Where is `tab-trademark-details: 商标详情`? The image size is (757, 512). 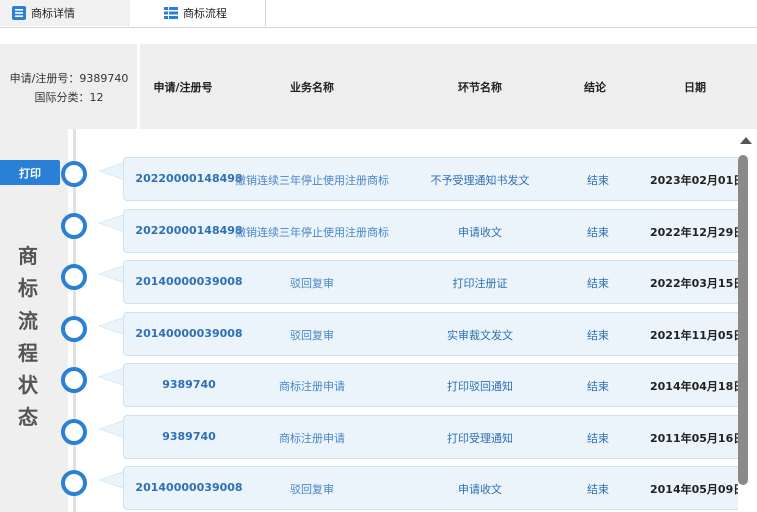 tab-trademark-details: 商标详情 is located at coordinates (69, 13).